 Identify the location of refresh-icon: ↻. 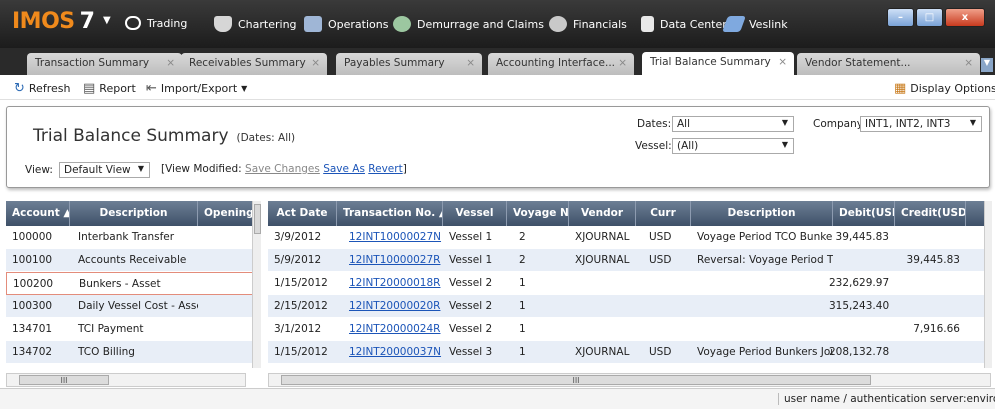
(19, 88).